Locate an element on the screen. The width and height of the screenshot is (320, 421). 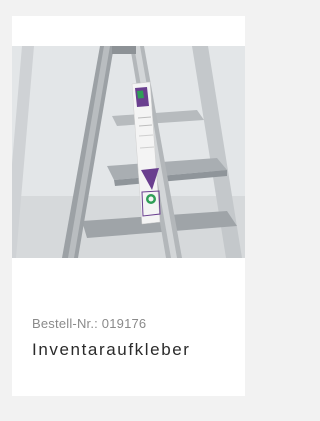
order-number: Bestell-Nr.: 019176 is located at coordinates (89, 323).